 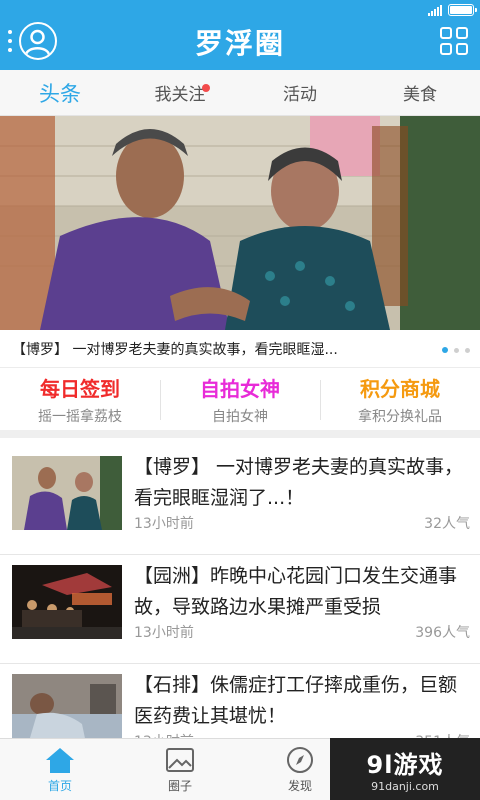 What do you see at coordinates (60, 760) in the screenshot?
I see `home-icon` at bounding box center [60, 760].